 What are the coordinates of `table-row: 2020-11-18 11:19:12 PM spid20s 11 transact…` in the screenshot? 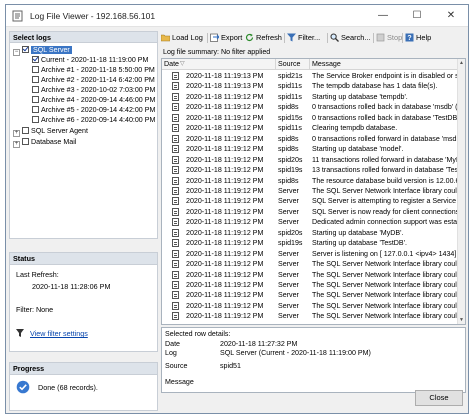 It's located at (310, 160).